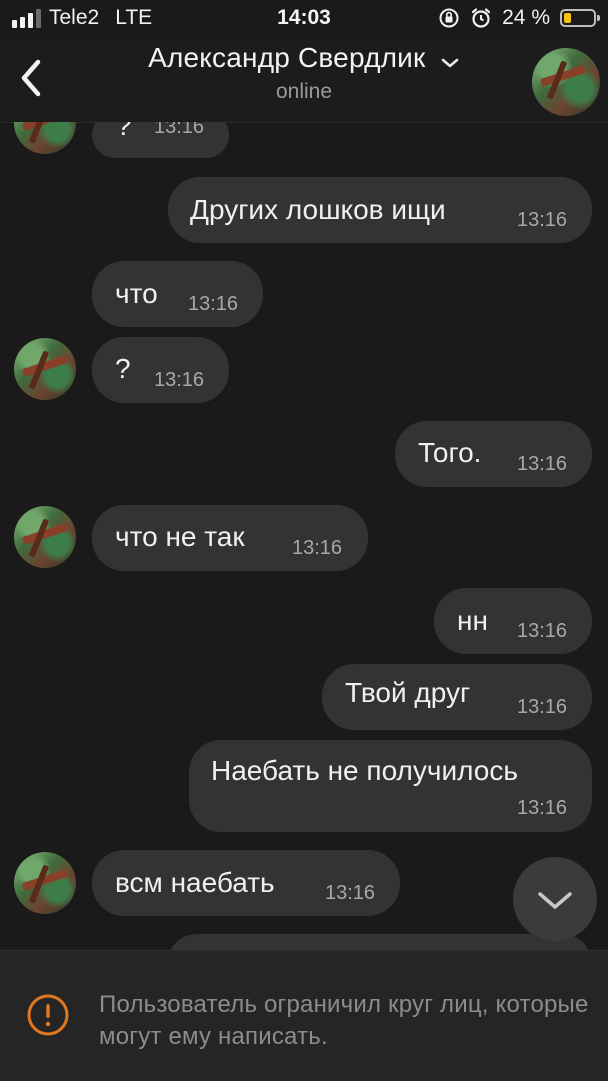 Image resolution: width=608 pixels, height=1081 pixels. I want to click on message-text: что не так, so click(180, 536).